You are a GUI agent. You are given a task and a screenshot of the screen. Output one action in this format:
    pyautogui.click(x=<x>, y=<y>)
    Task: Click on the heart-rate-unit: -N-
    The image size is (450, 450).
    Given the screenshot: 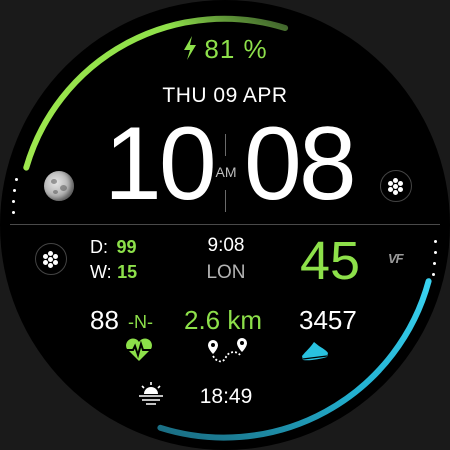 What is the action you would take?
    pyautogui.click(x=140, y=322)
    